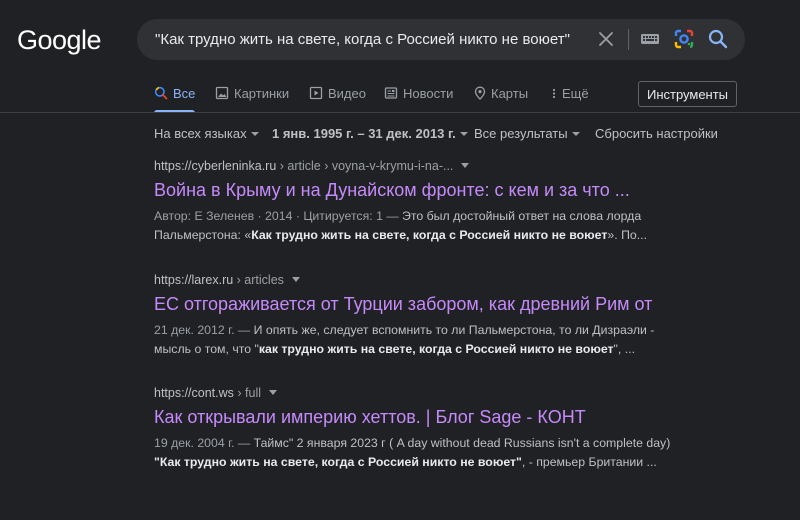  I want to click on tab-label: Картинки, so click(262, 93).